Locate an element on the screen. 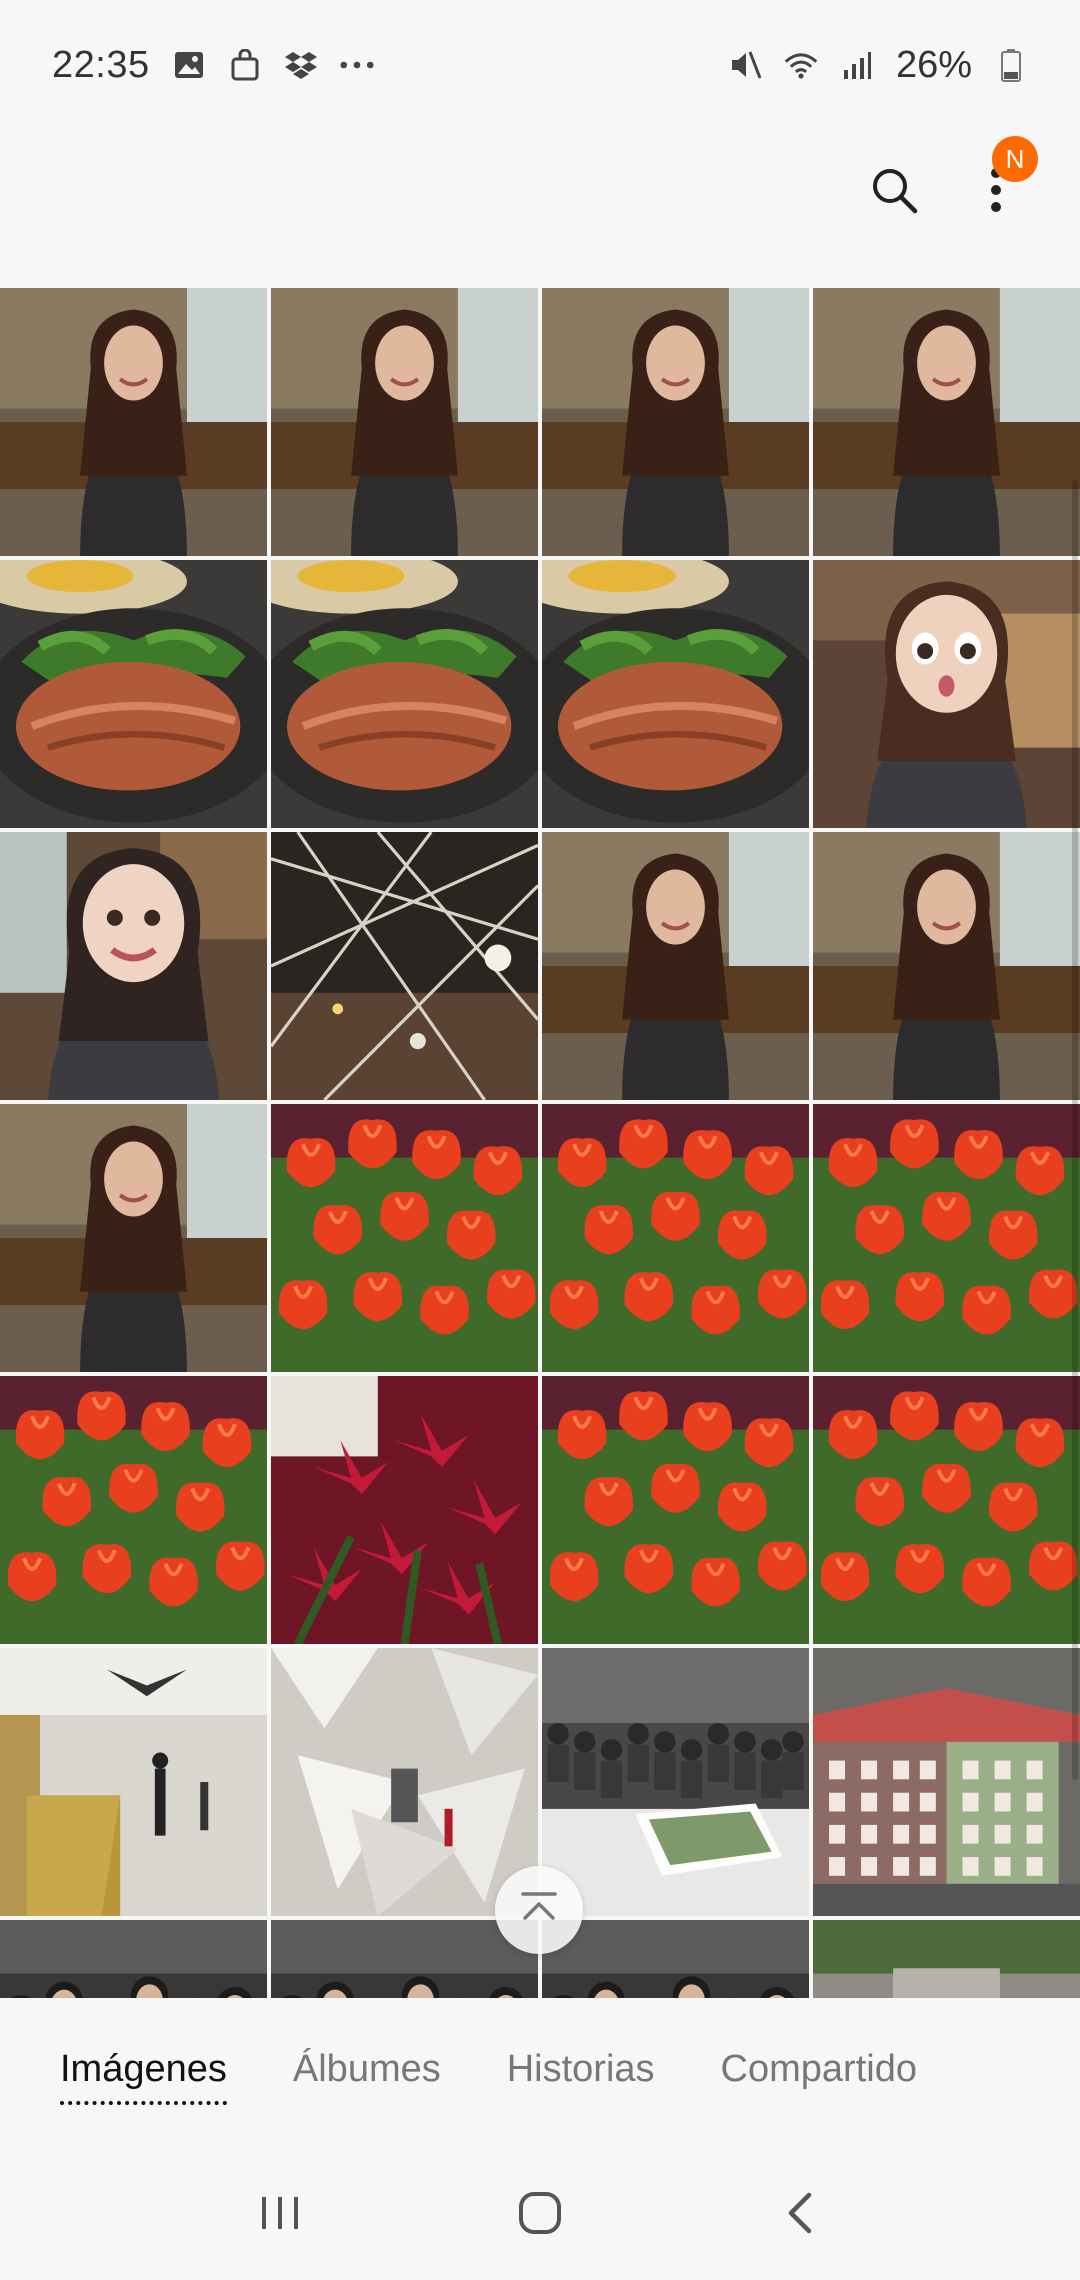 Image resolution: width=1080 pixels, height=2280 pixels. tab-albumes: Álbumes is located at coordinates (367, 2074).